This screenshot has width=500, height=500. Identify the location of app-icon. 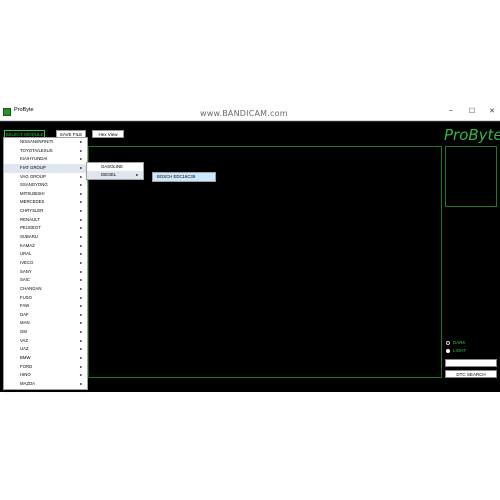
(7, 112).